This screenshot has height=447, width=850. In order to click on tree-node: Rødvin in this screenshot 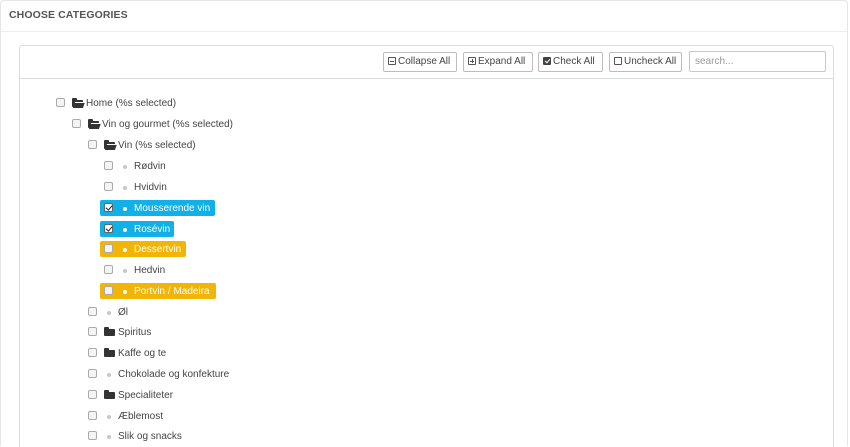, I will do `click(416, 166)`.